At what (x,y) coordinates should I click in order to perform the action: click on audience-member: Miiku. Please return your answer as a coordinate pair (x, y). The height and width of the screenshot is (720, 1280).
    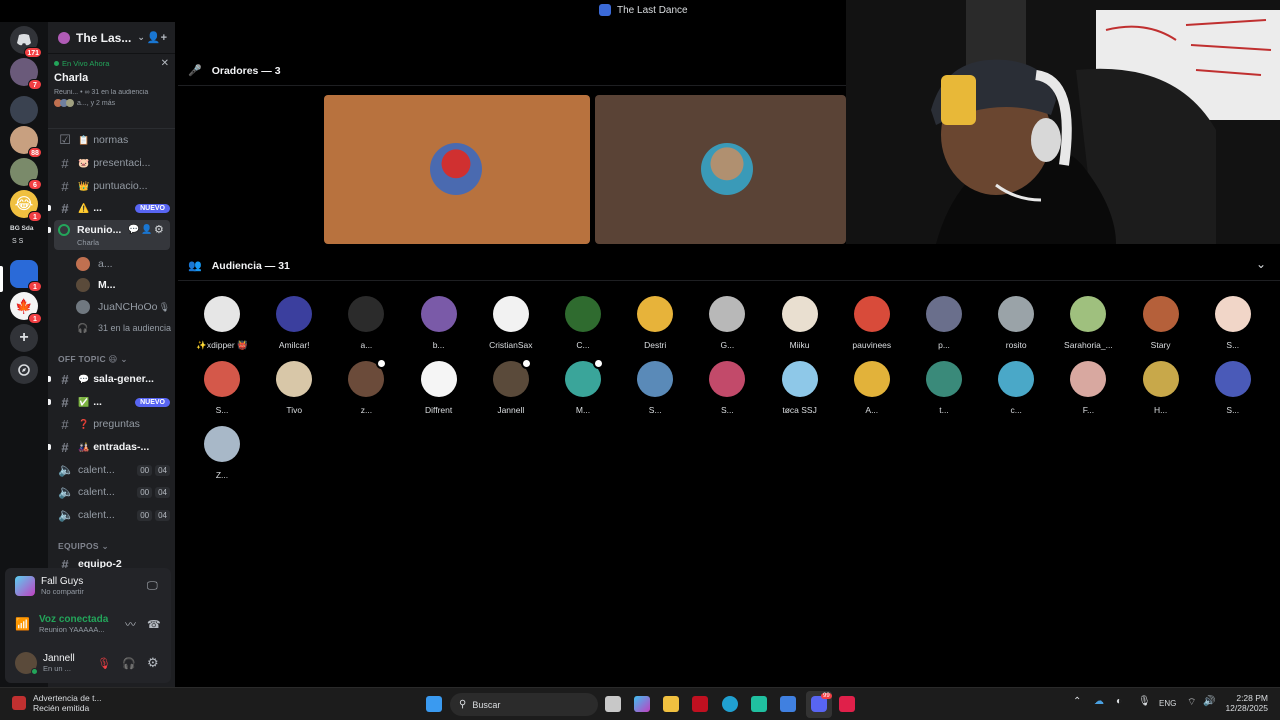
    Looking at the image, I should click on (800, 323).